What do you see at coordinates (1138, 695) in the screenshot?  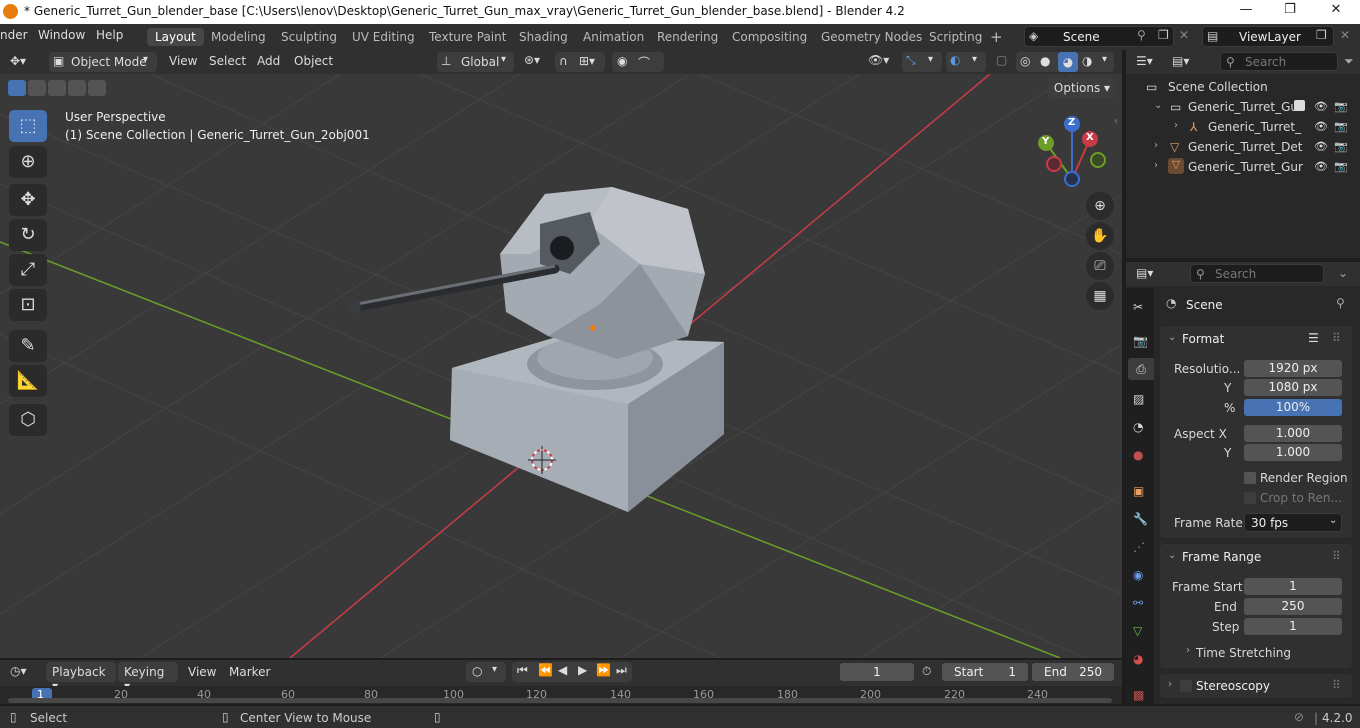 I see `texture-tab-icon: ▩` at bounding box center [1138, 695].